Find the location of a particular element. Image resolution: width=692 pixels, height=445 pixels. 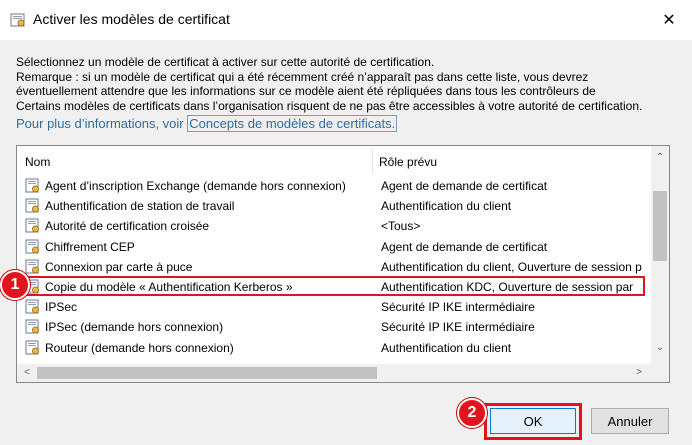

list-header: Nom Rôle prévu is located at coordinates (333, 160).